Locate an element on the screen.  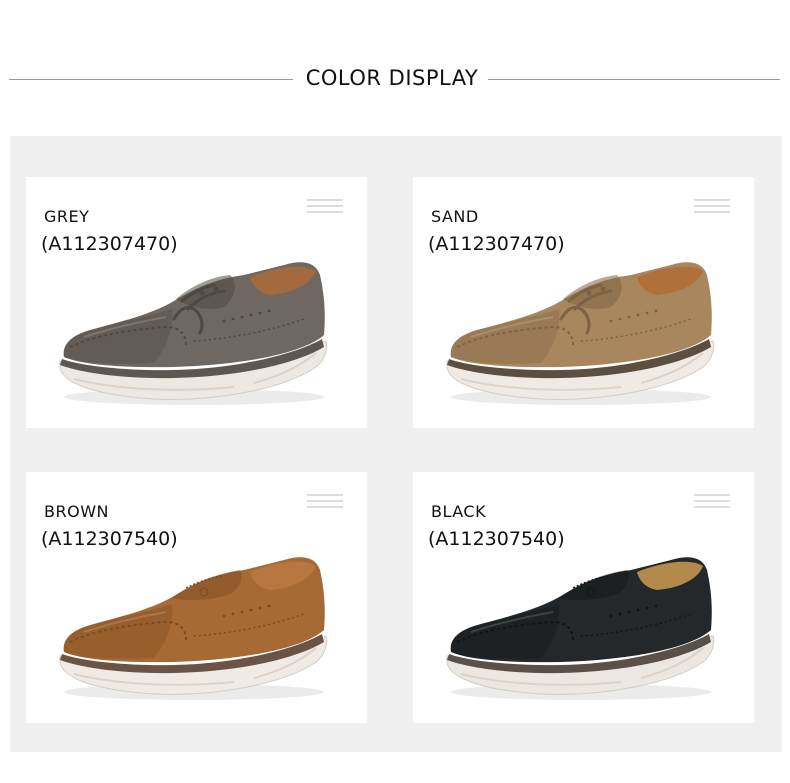
color-name: SAND is located at coordinates (455, 216).